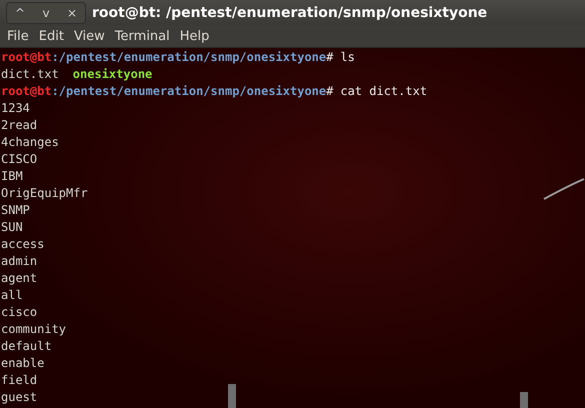 The height and width of the screenshot is (408, 585). I want to click on output-text: 4changes, so click(30, 142).